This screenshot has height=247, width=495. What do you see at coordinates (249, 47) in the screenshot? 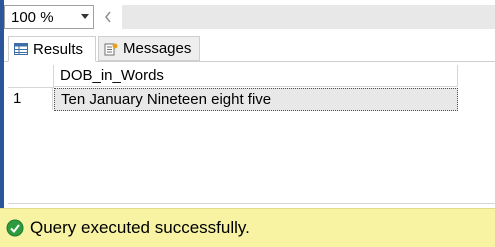
I see `results-tab-strip: Results Messages` at bounding box center [249, 47].